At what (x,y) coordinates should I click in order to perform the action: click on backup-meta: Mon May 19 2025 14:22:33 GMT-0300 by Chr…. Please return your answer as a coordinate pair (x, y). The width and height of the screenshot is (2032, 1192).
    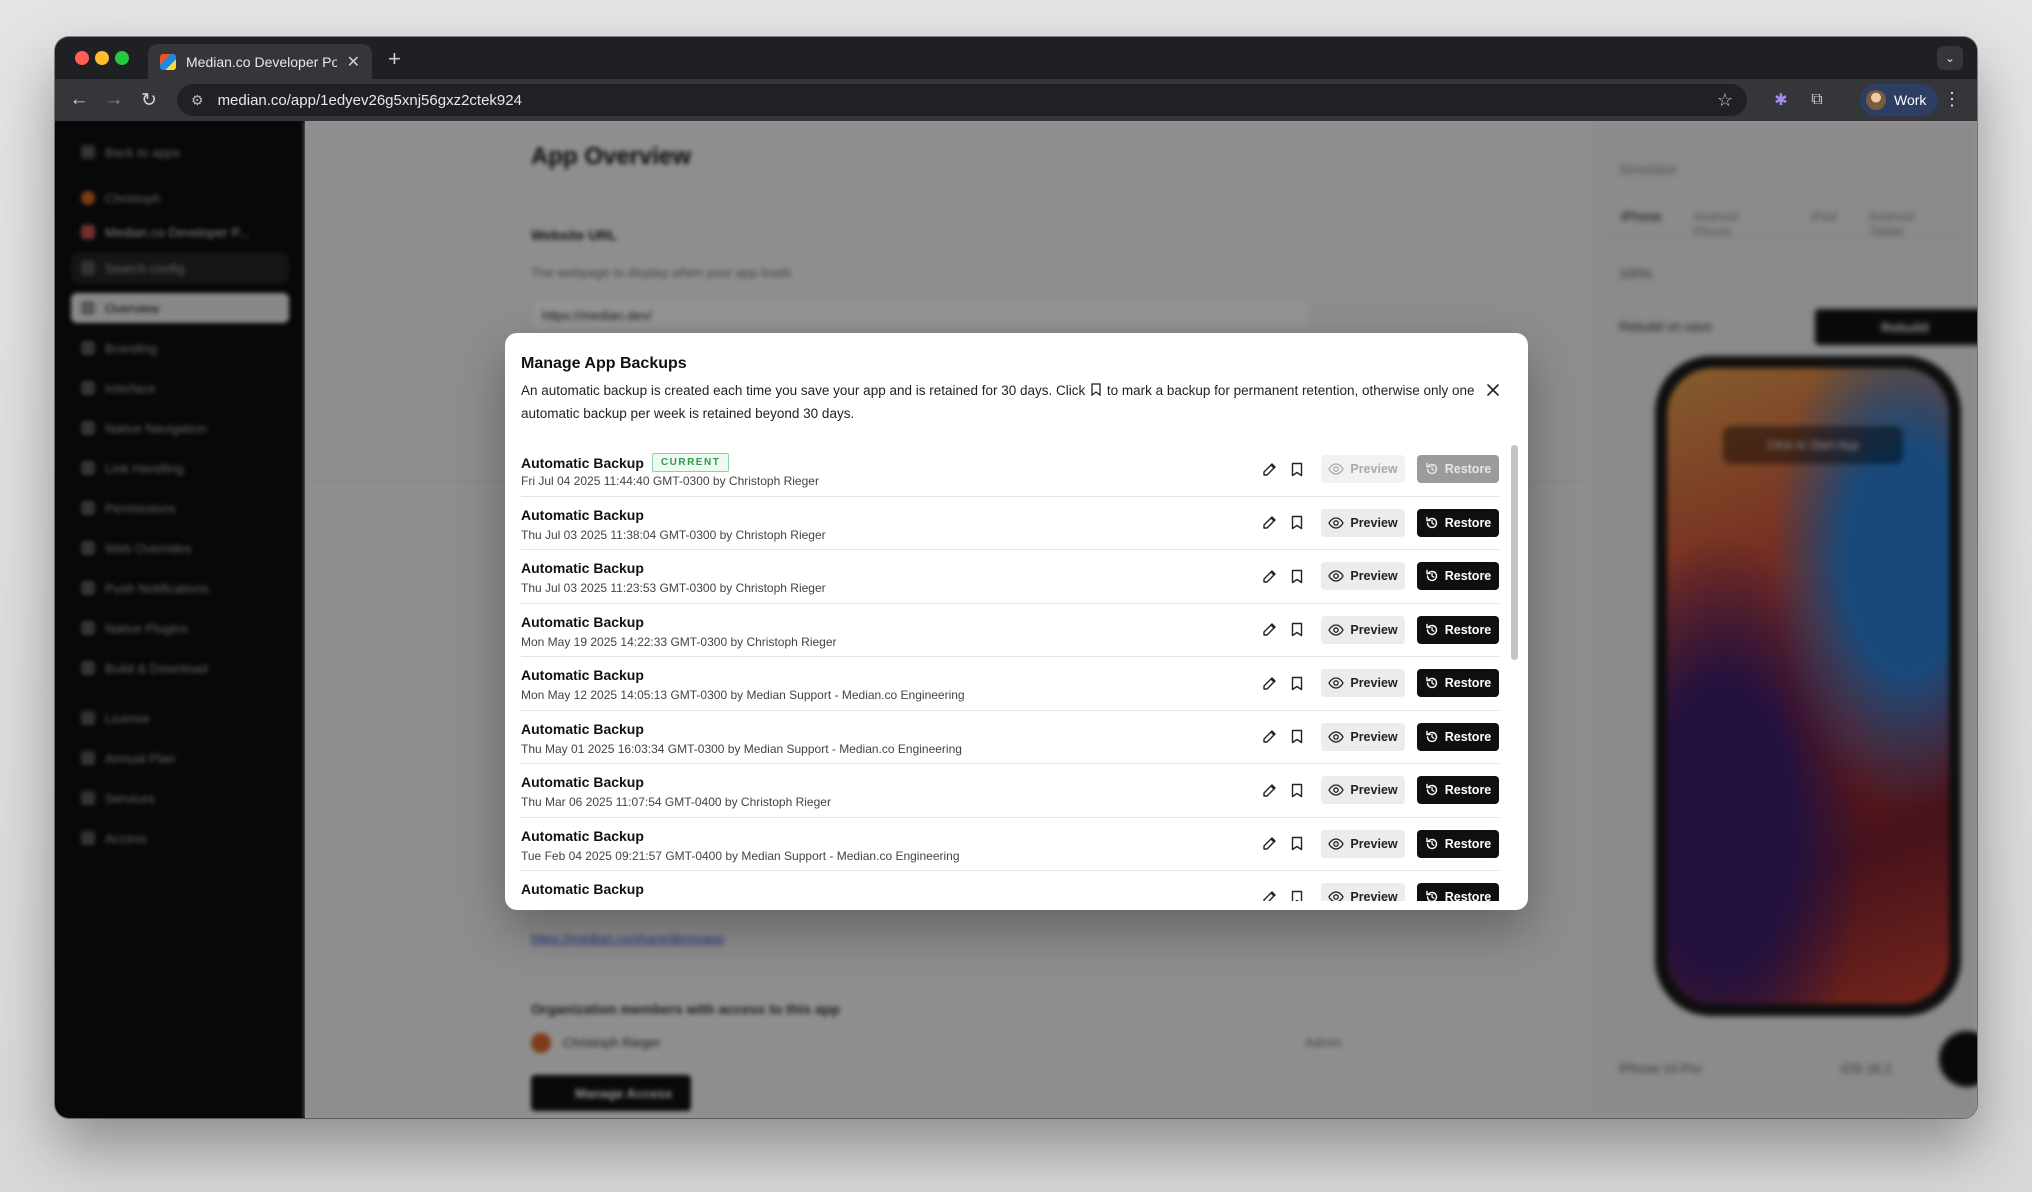
    Looking at the image, I should click on (679, 641).